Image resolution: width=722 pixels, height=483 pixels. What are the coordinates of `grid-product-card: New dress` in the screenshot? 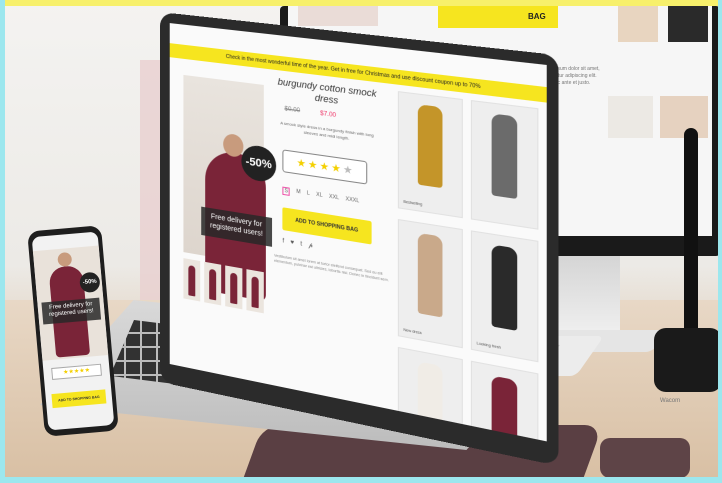 It's located at (430, 283).